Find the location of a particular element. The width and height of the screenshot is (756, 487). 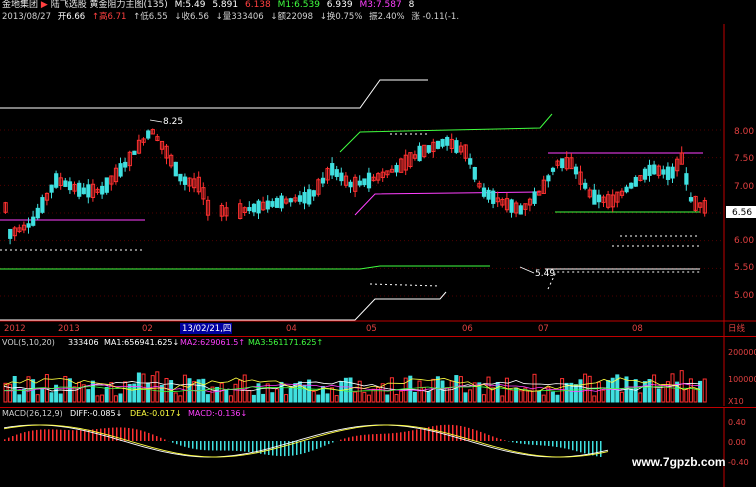

time-tick: 2012 is located at coordinates (15, 329).